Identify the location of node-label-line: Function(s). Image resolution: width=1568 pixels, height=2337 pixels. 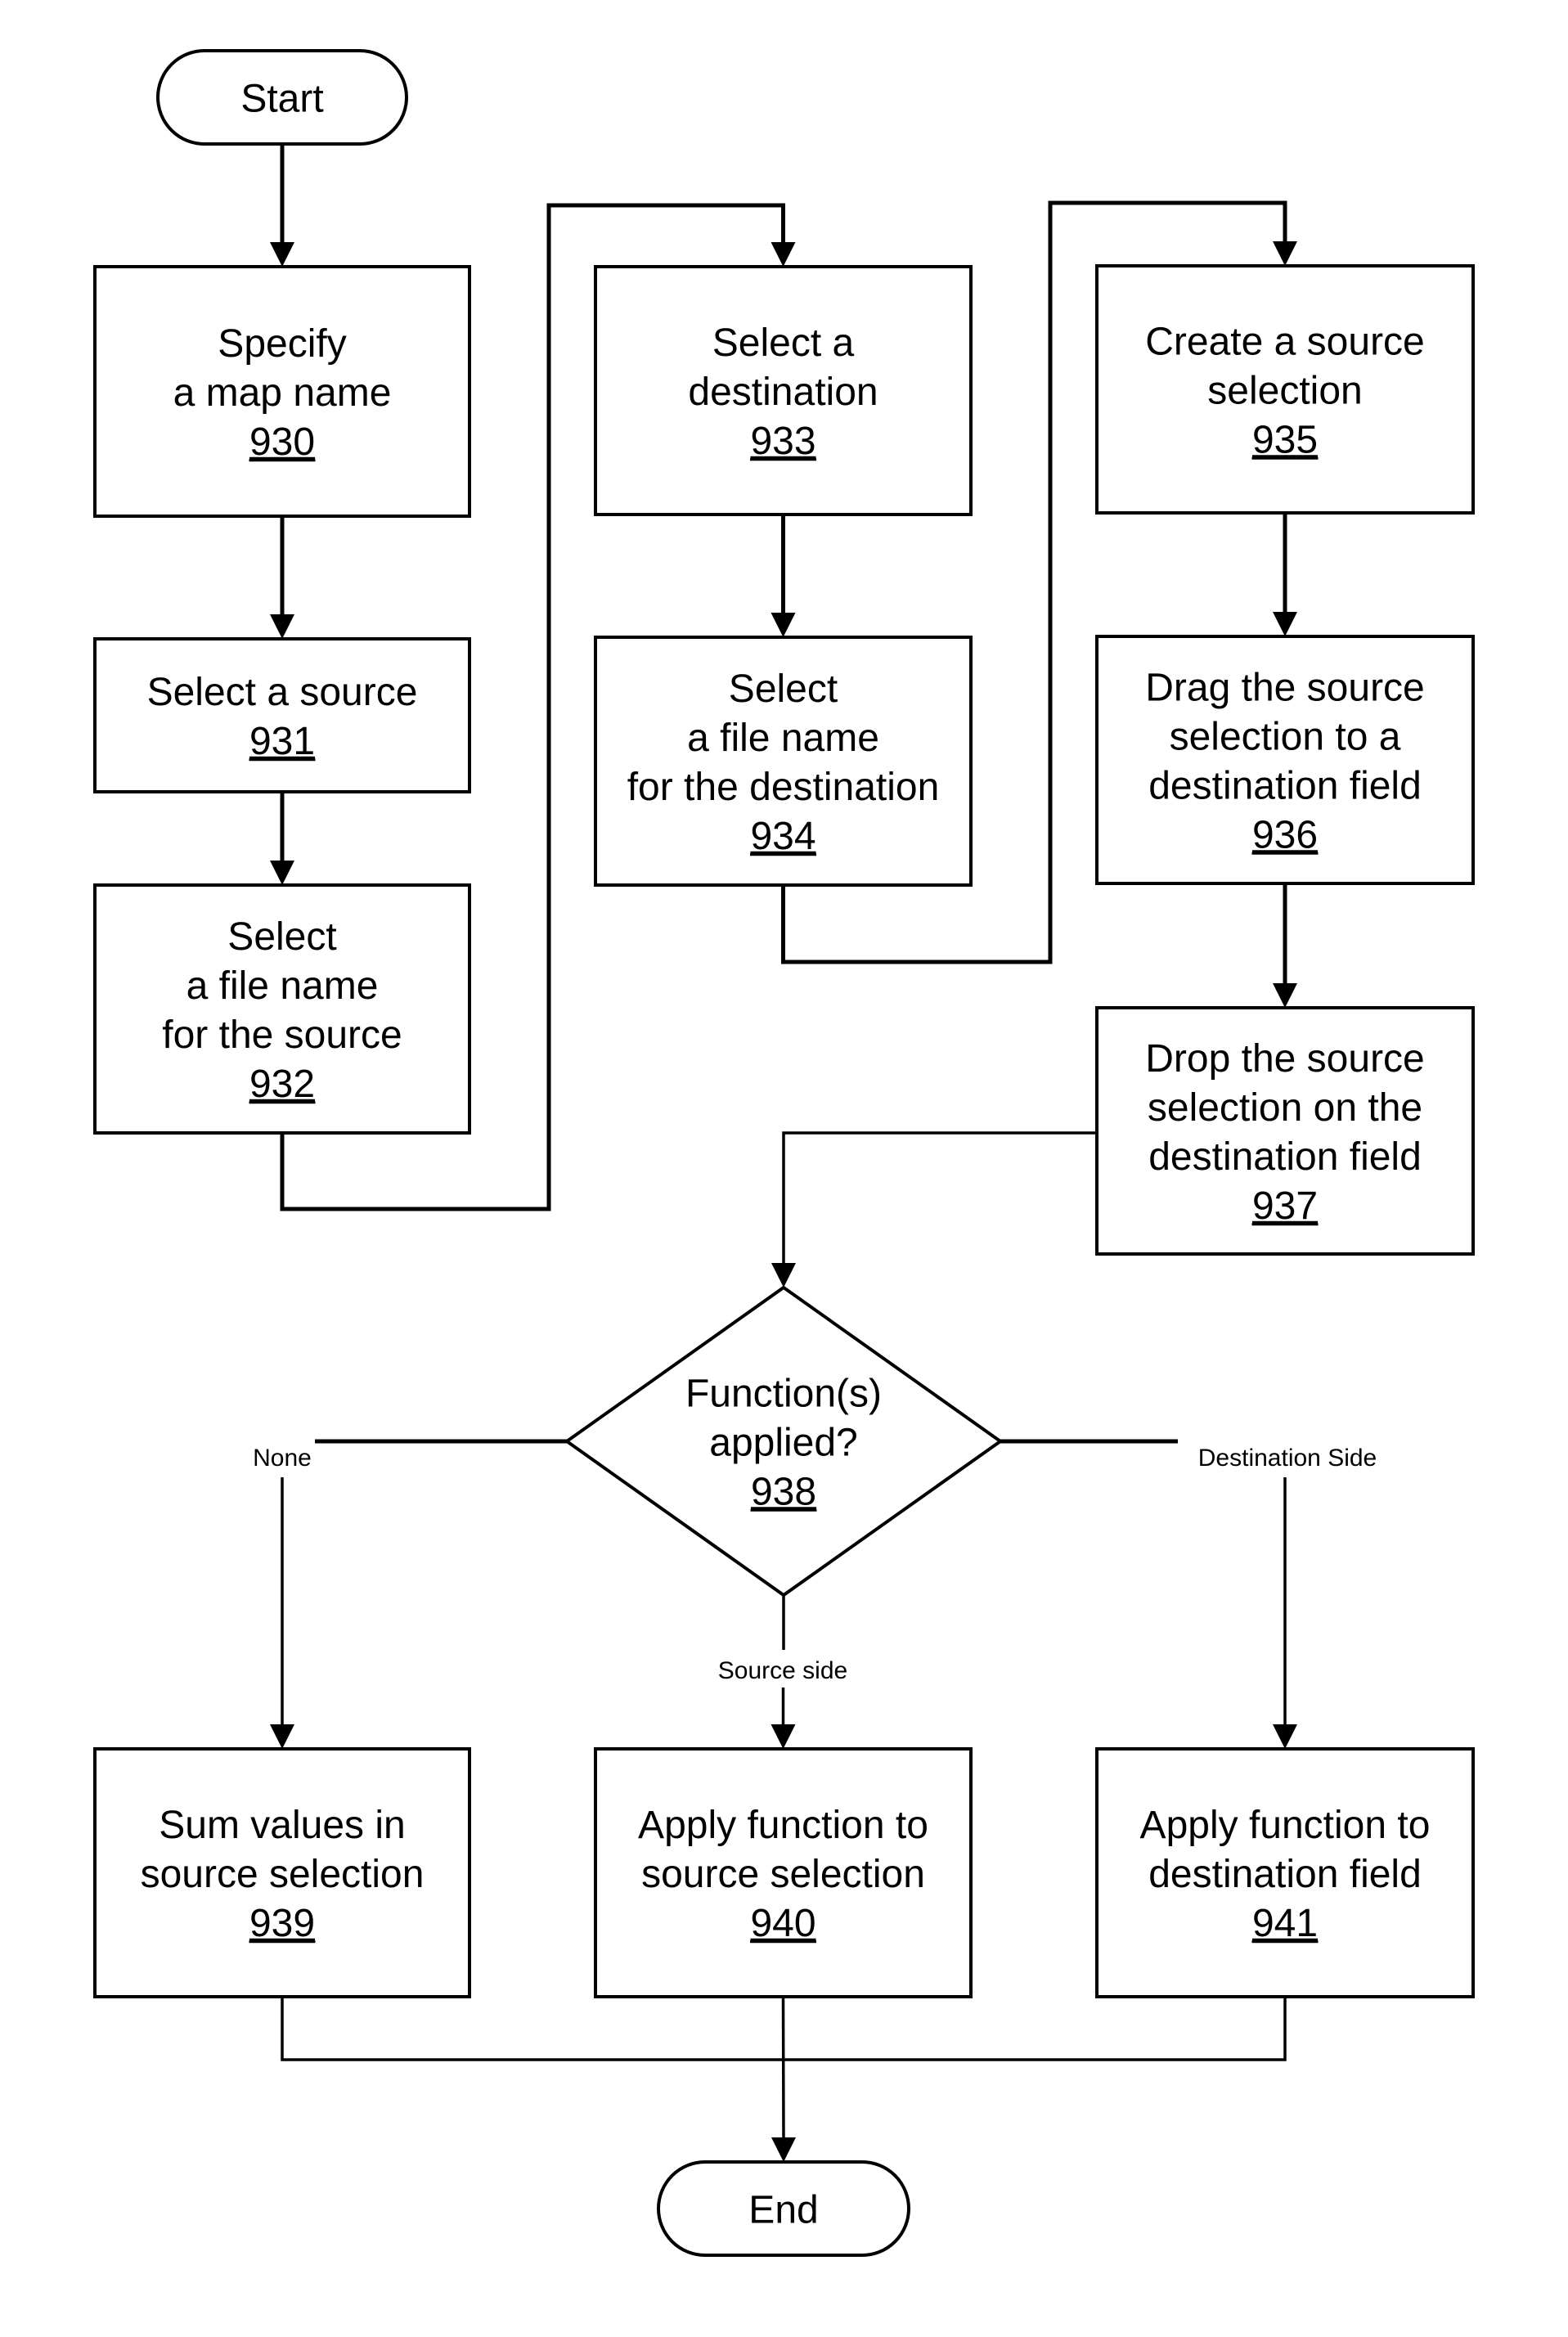
(783, 1393).